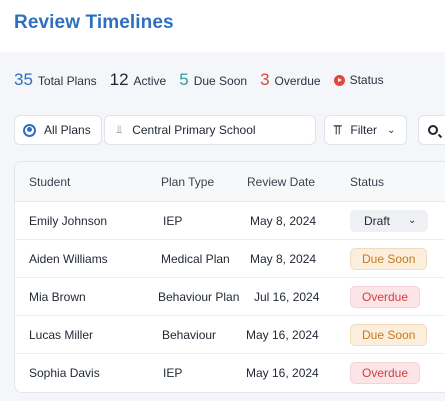 The width and height of the screenshot is (445, 401). I want to click on table-header: Student Plan Type Review Date Status, so click(230, 182).